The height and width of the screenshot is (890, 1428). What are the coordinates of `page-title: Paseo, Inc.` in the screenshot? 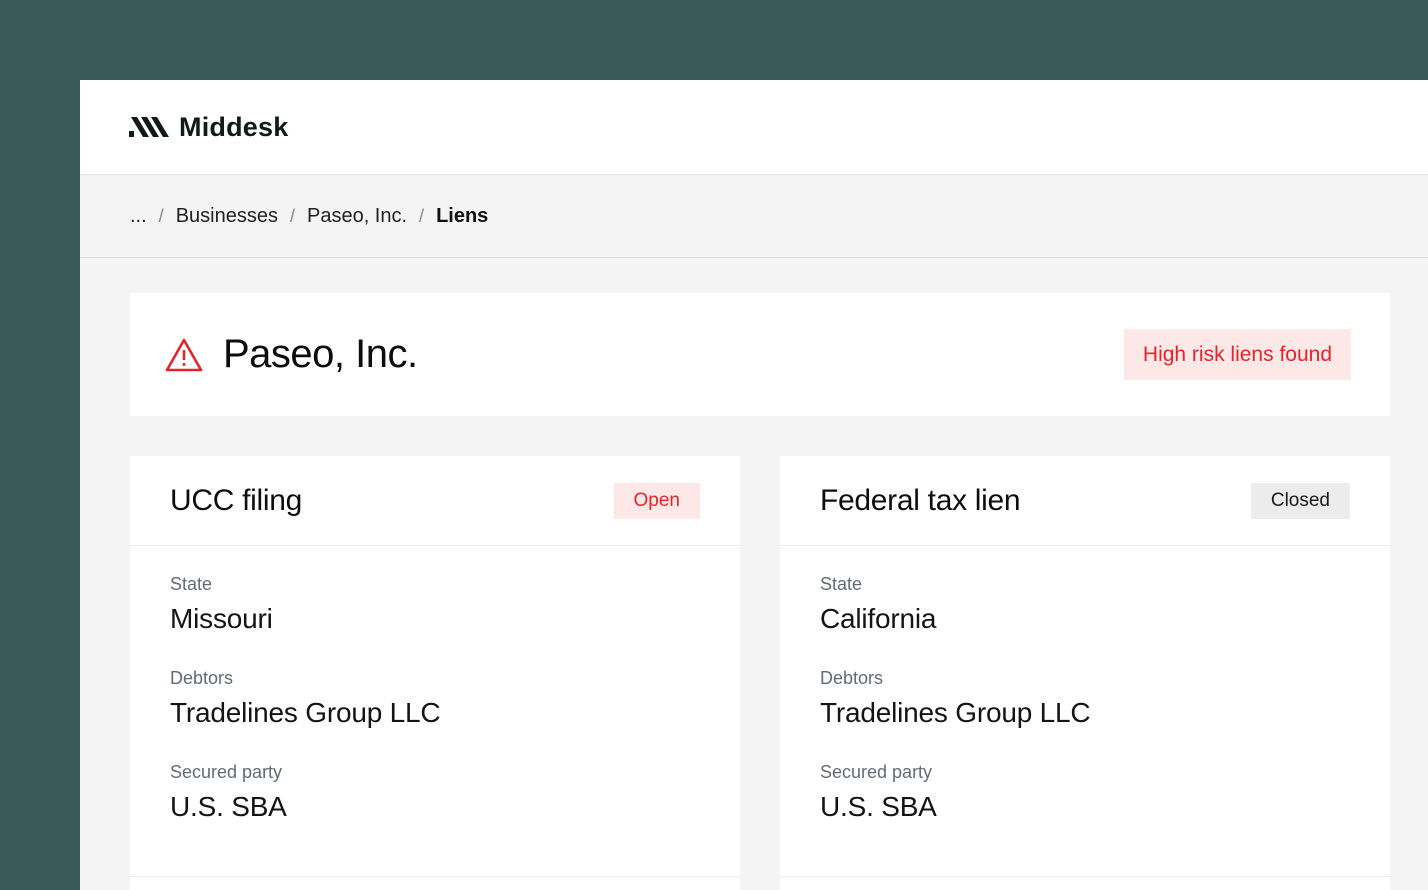 It's located at (320, 354).